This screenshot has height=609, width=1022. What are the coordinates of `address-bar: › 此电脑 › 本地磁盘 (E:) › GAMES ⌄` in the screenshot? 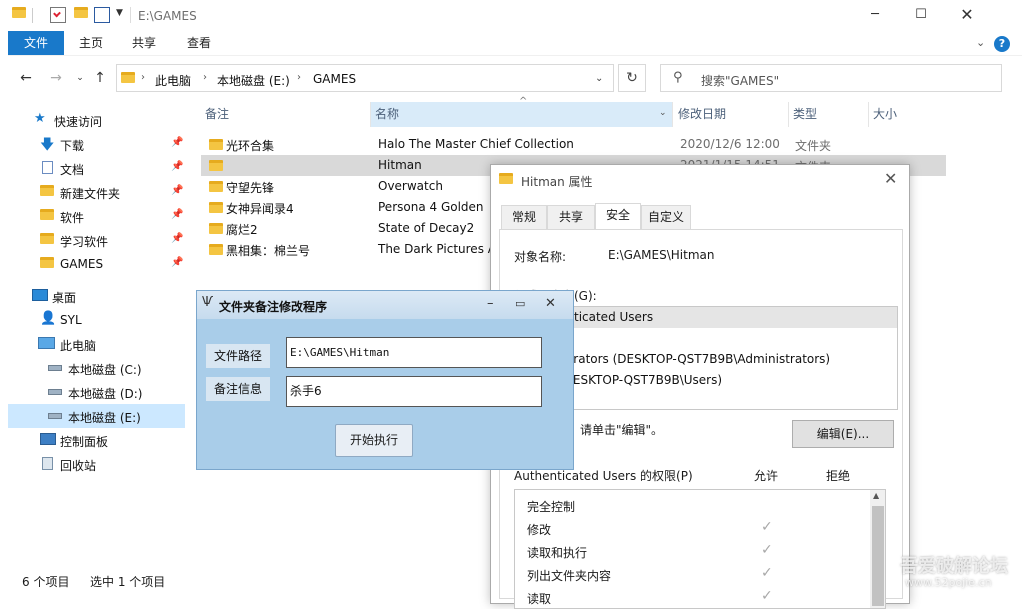 It's located at (365, 78).